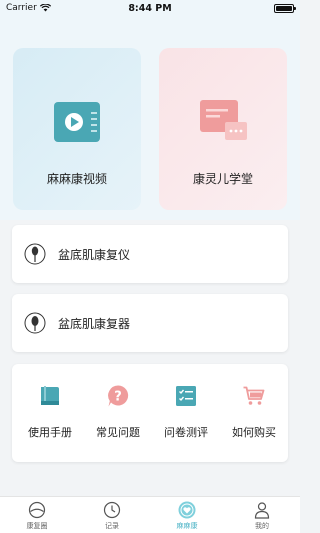 This screenshot has height=533, width=320. I want to click on probe-device-icon, so click(35, 254).